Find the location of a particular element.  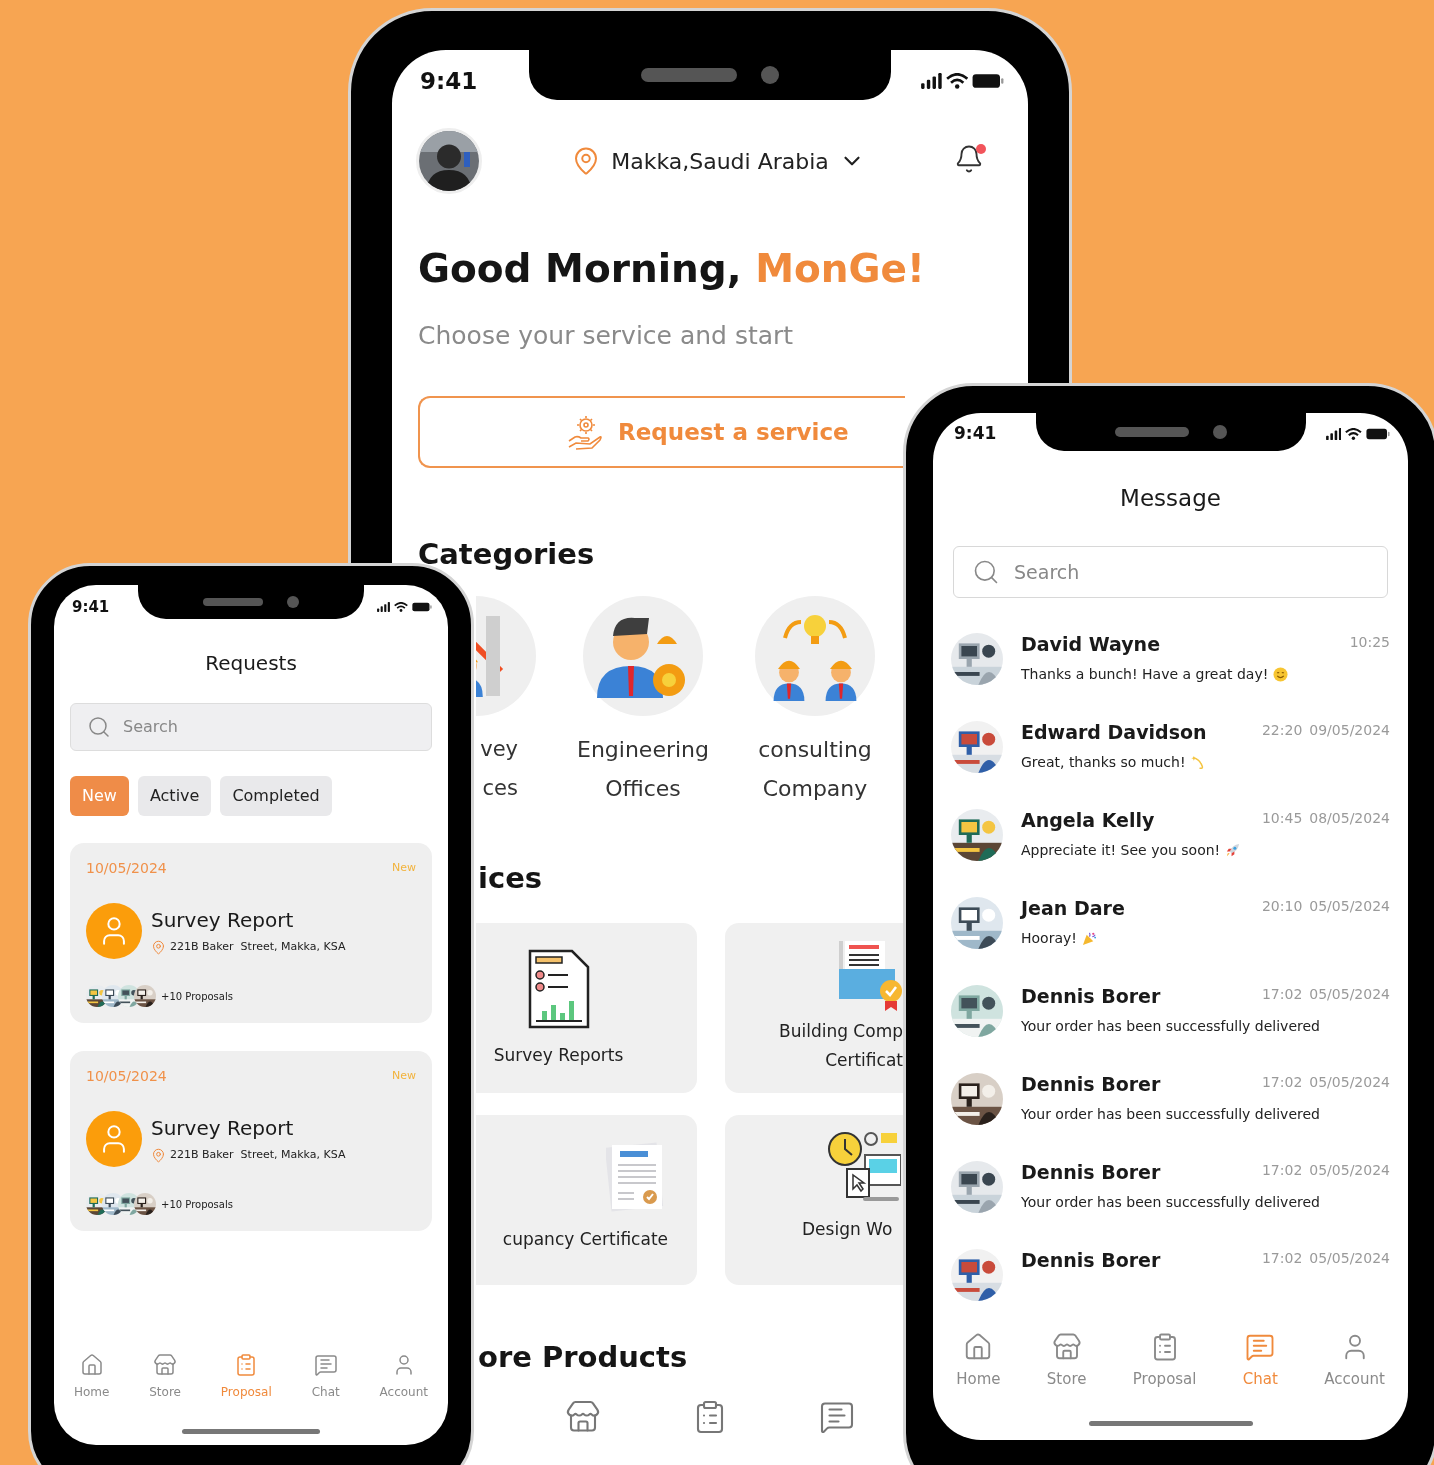

section-heading: ices is located at coordinates (510, 878).